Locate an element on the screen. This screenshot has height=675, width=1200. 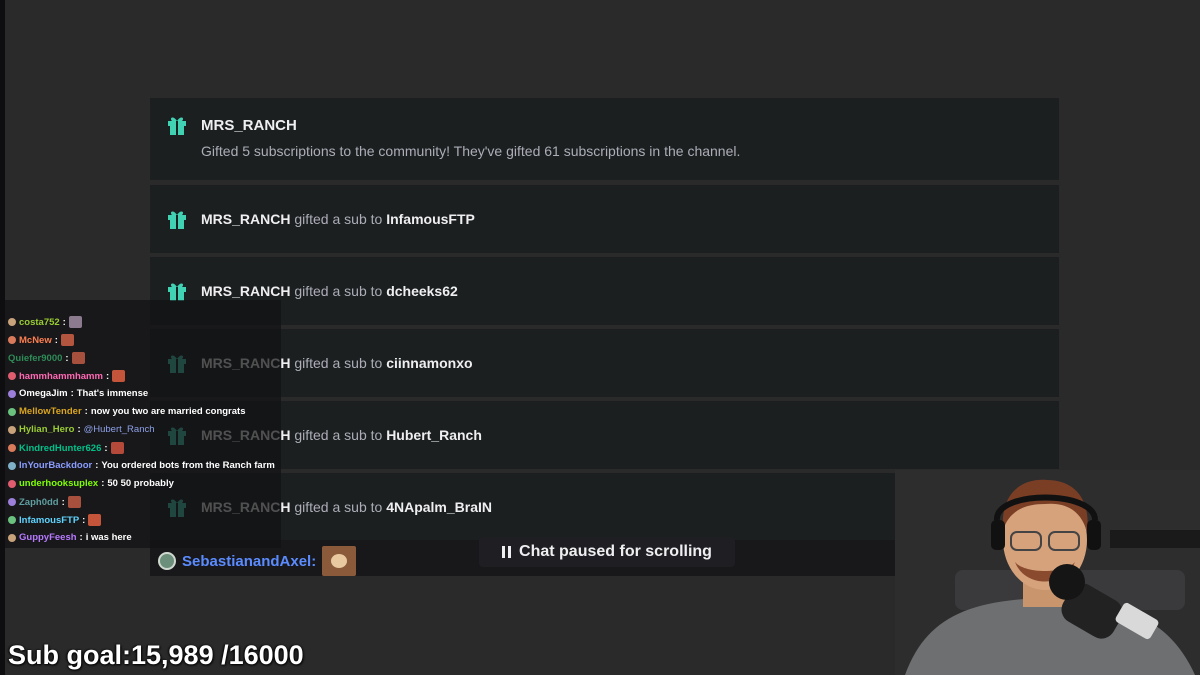
chat-username: costa752 is located at coordinates (39, 322).